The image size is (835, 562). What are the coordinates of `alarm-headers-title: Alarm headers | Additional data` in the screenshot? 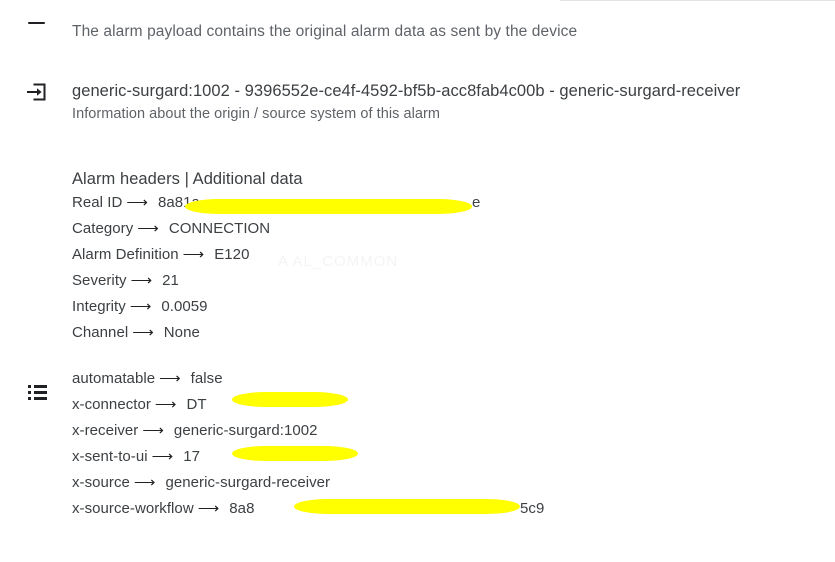 It's located at (187, 179).